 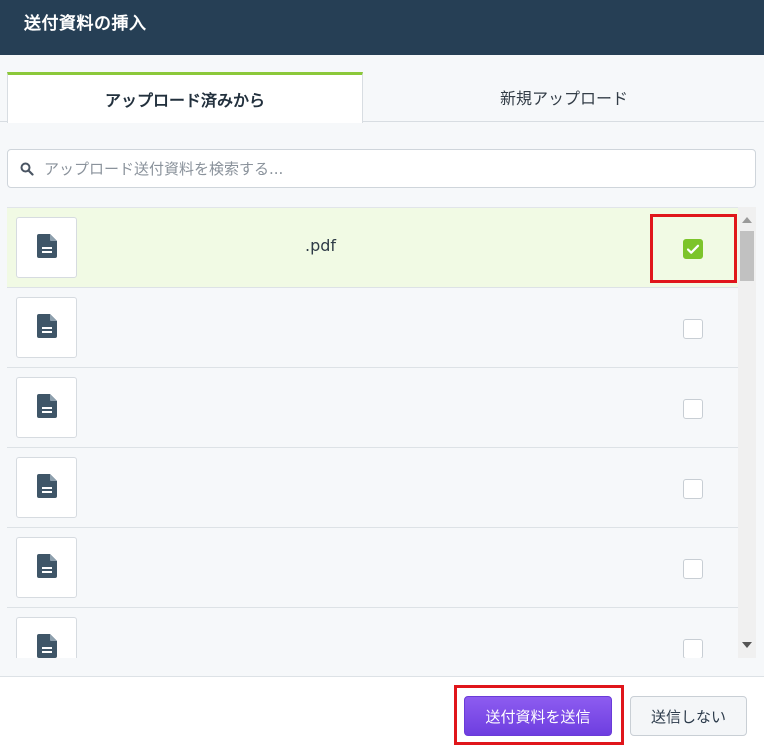 What do you see at coordinates (538, 716) in the screenshot?
I see `send-materials-button: 送付資料を送信` at bounding box center [538, 716].